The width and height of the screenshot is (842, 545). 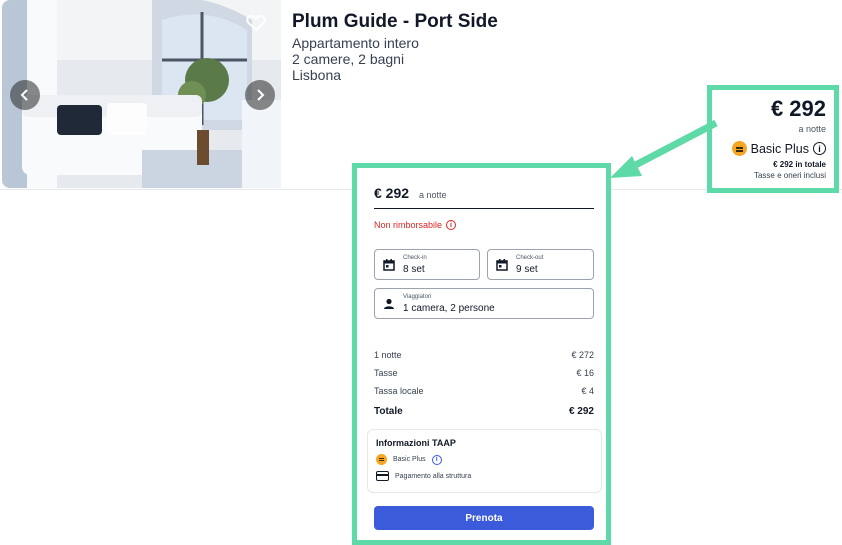 I want to click on price-summary-per-night: a notte, so click(x=812, y=129).